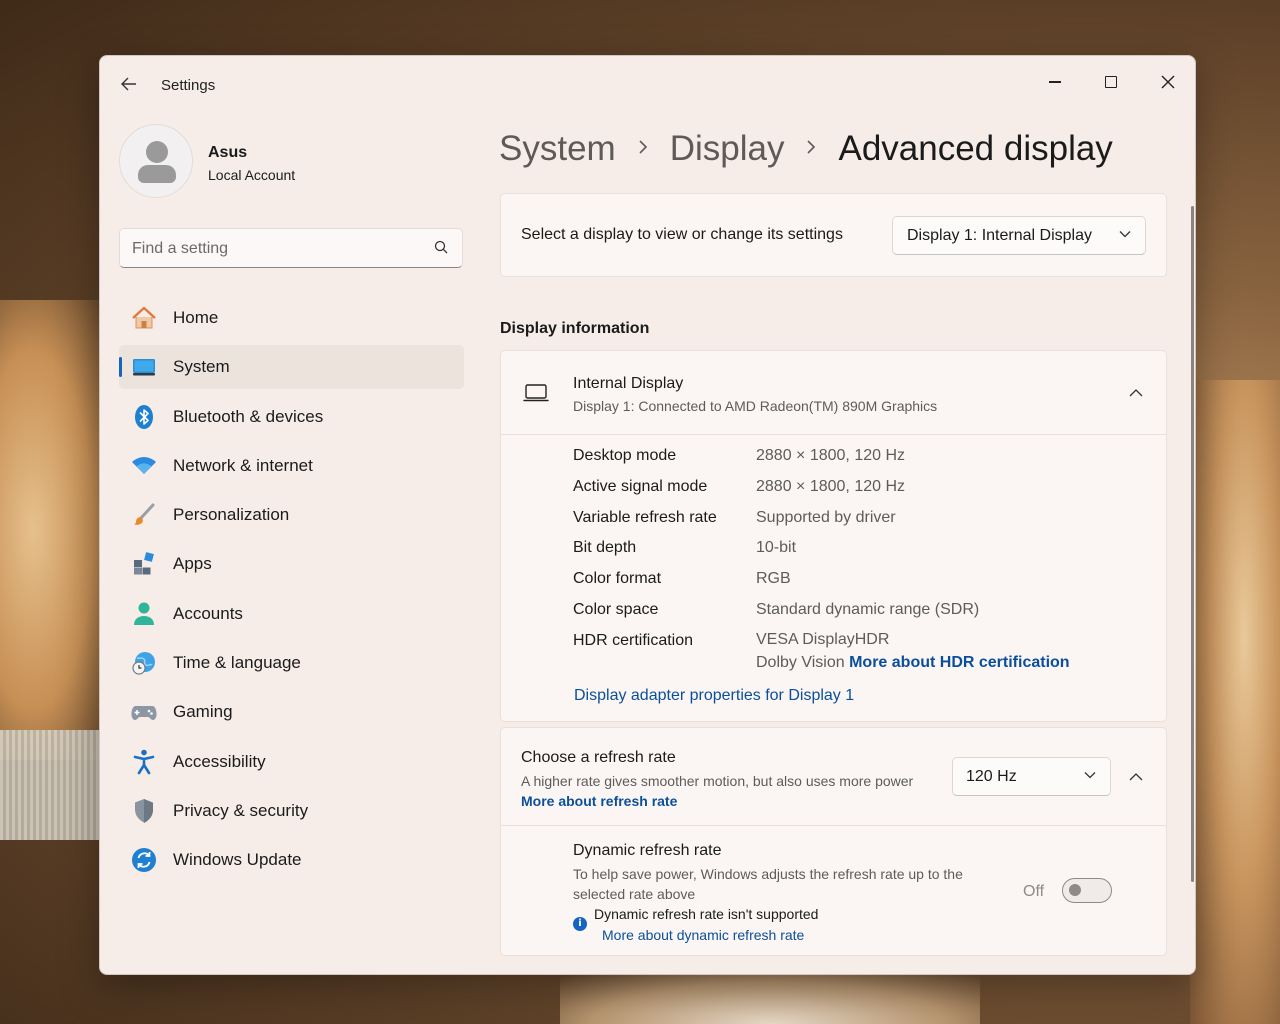 This screenshot has width=1280, height=1024. I want to click on spec-row: Active signal mode 2880 × 1800, 120 Hz, so click(863, 493).